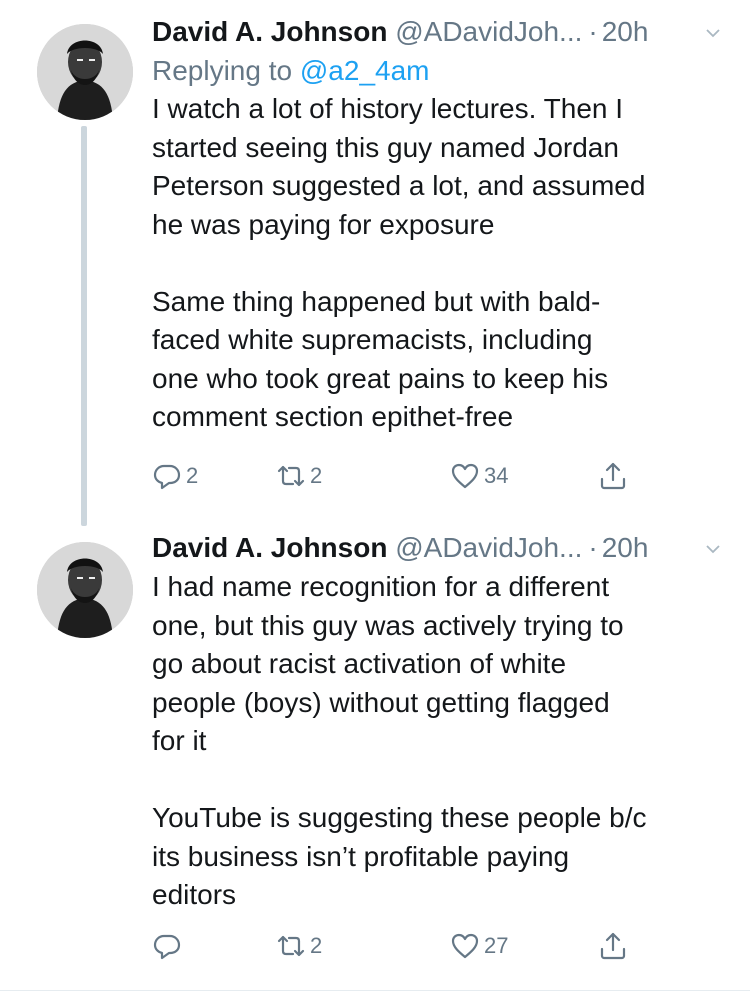  Describe the element at coordinates (496, 475) in the screenshot. I see `like-count: 34` at that location.